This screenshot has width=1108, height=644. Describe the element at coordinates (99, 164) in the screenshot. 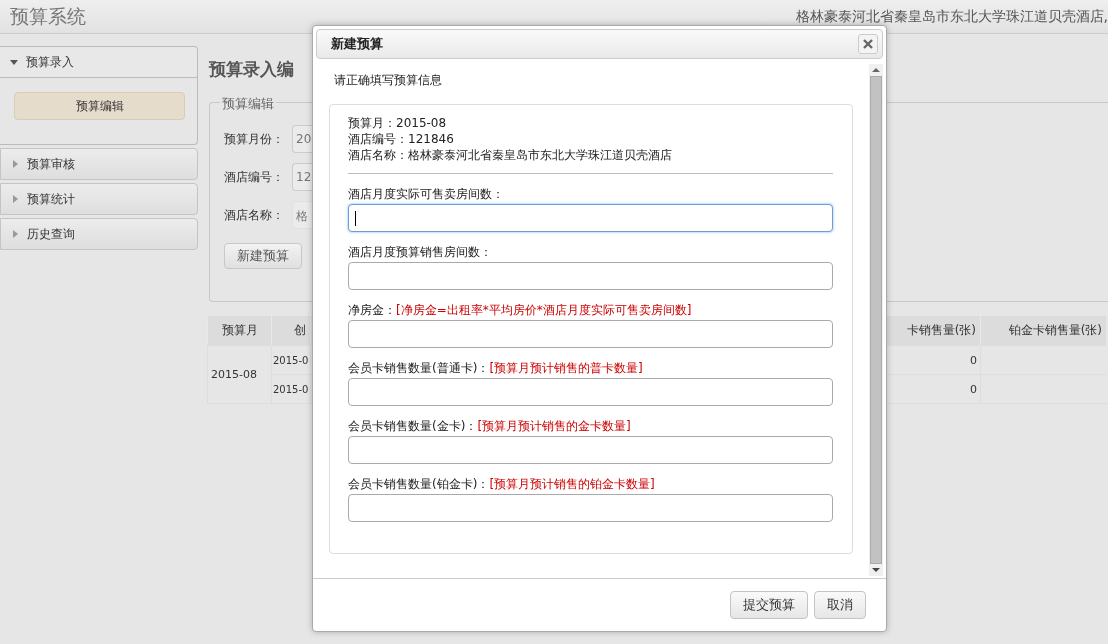

I see `menu-section: 预算审核` at that location.